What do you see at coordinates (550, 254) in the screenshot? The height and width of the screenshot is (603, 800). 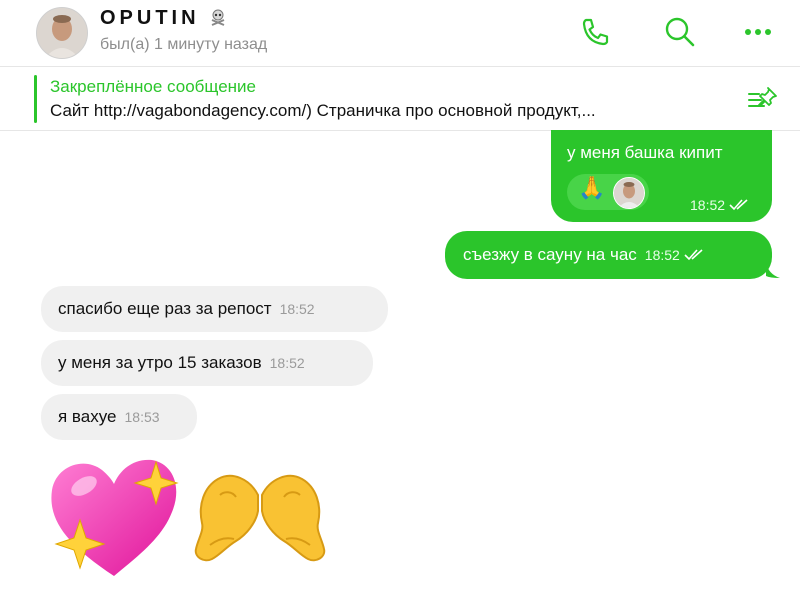 I see `message-text: съезжу в сауну на час` at bounding box center [550, 254].